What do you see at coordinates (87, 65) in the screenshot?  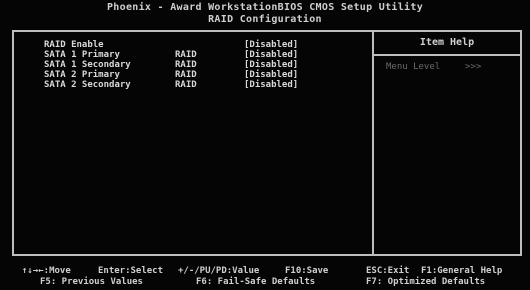 I see `setting-label: SATA 1 Secondary` at bounding box center [87, 65].